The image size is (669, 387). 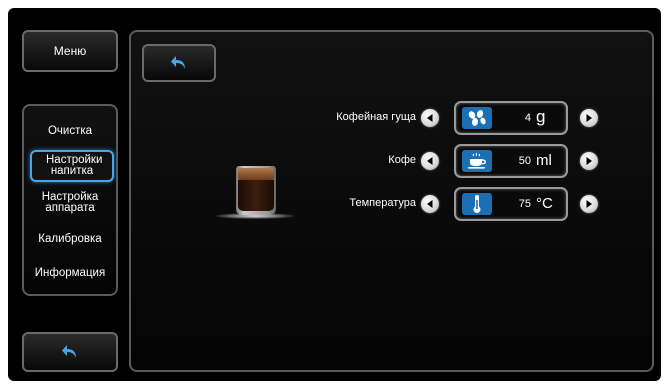 What do you see at coordinates (477, 161) in the screenshot?
I see `coffee-cup-icon` at bounding box center [477, 161].